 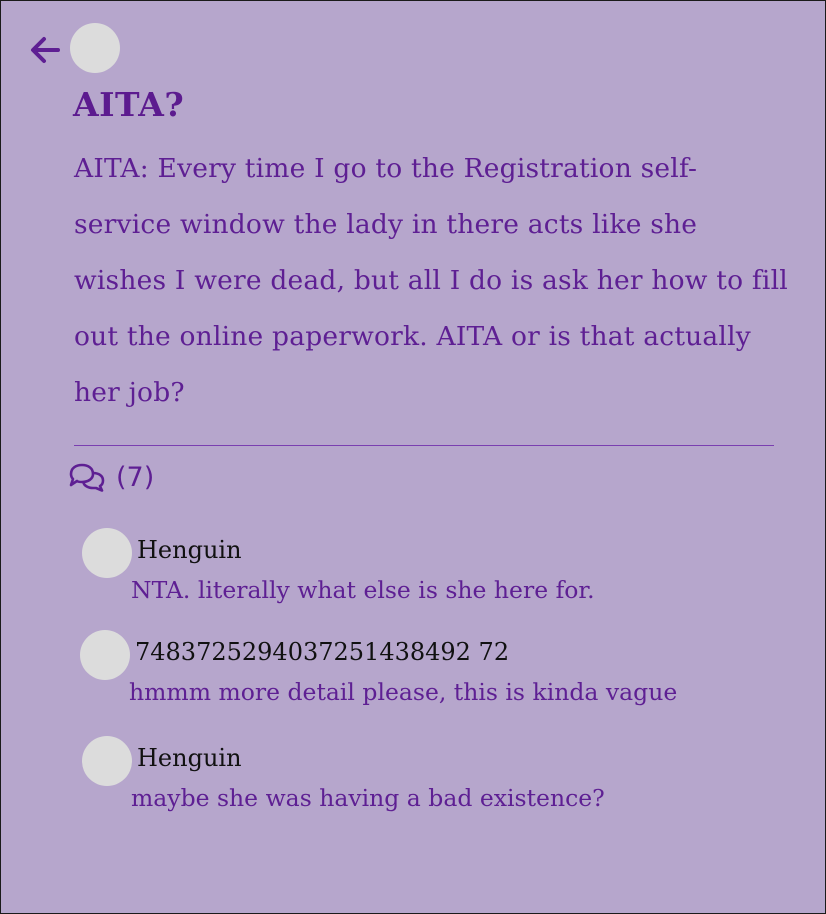 I want to click on divider, so click(x=424, y=445).